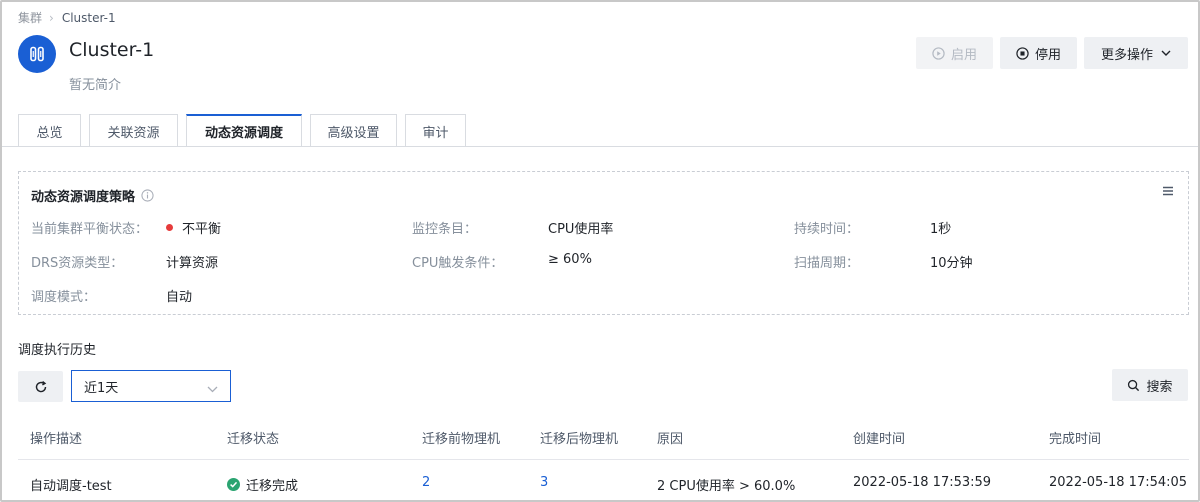 This screenshot has height=502, width=1200. What do you see at coordinates (253, 439) in the screenshot?
I see `column-header-status: 迁移状态` at bounding box center [253, 439].